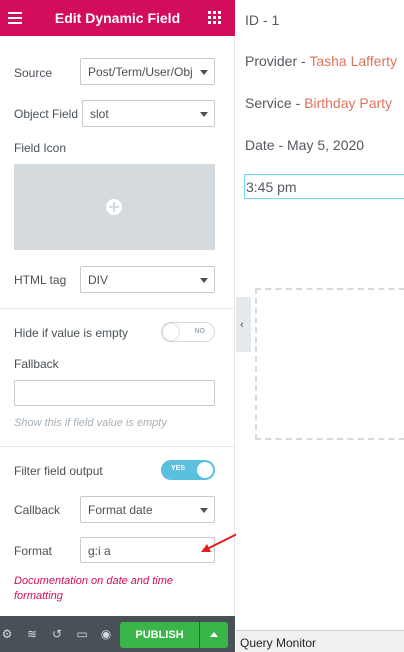 This screenshot has width=404, height=652. Describe the element at coordinates (82, 634) in the screenshot. I see `responsive-icon: ▭` at that location.